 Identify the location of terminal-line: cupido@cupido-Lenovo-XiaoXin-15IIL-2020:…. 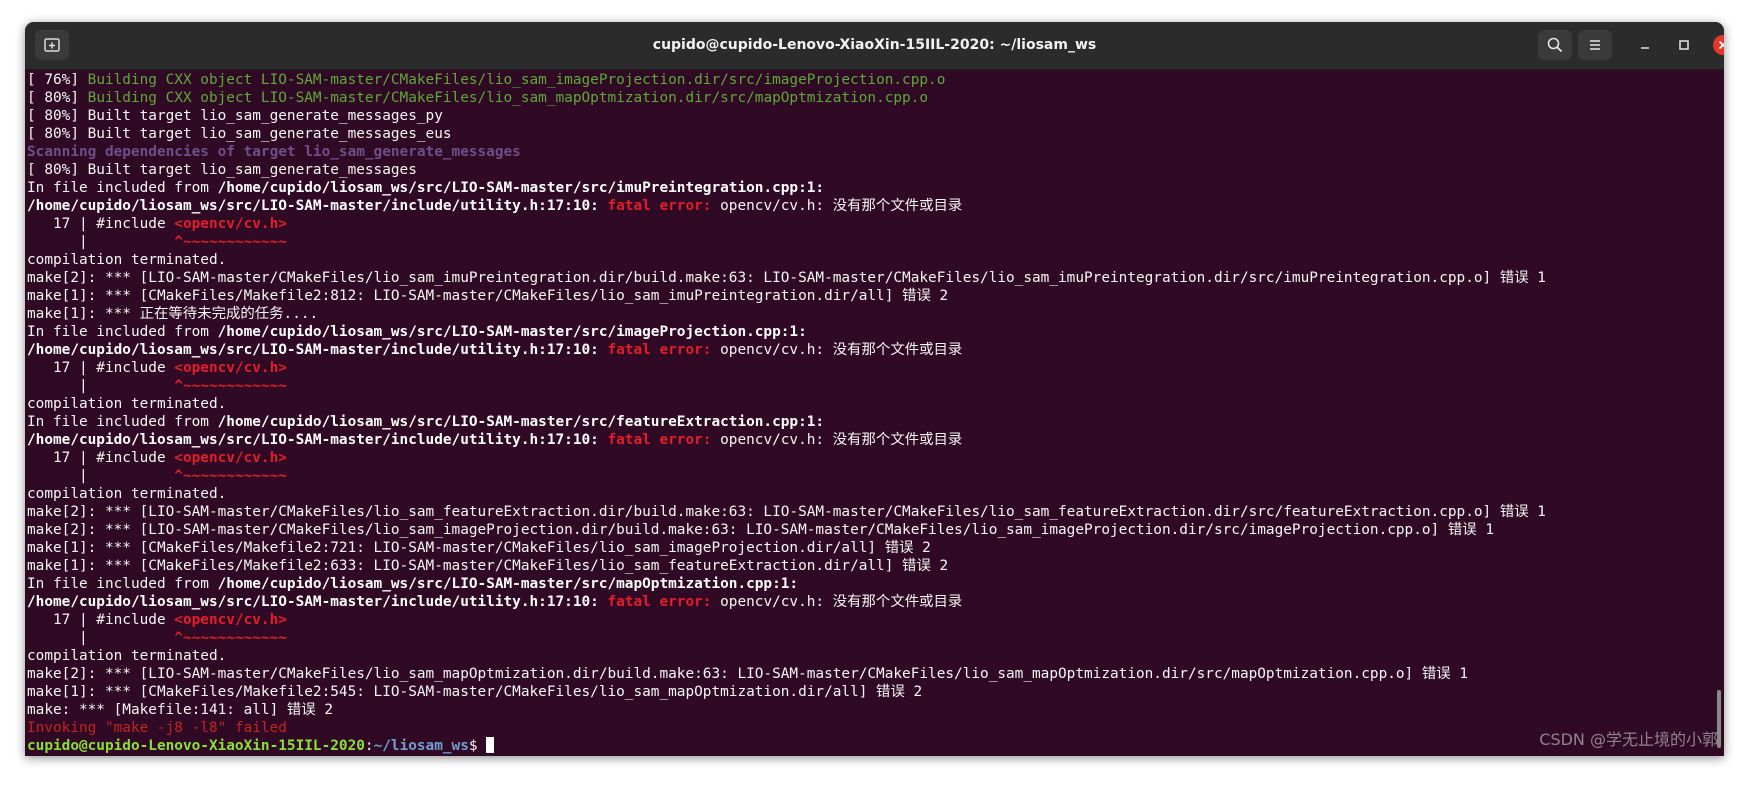
(869, 746).